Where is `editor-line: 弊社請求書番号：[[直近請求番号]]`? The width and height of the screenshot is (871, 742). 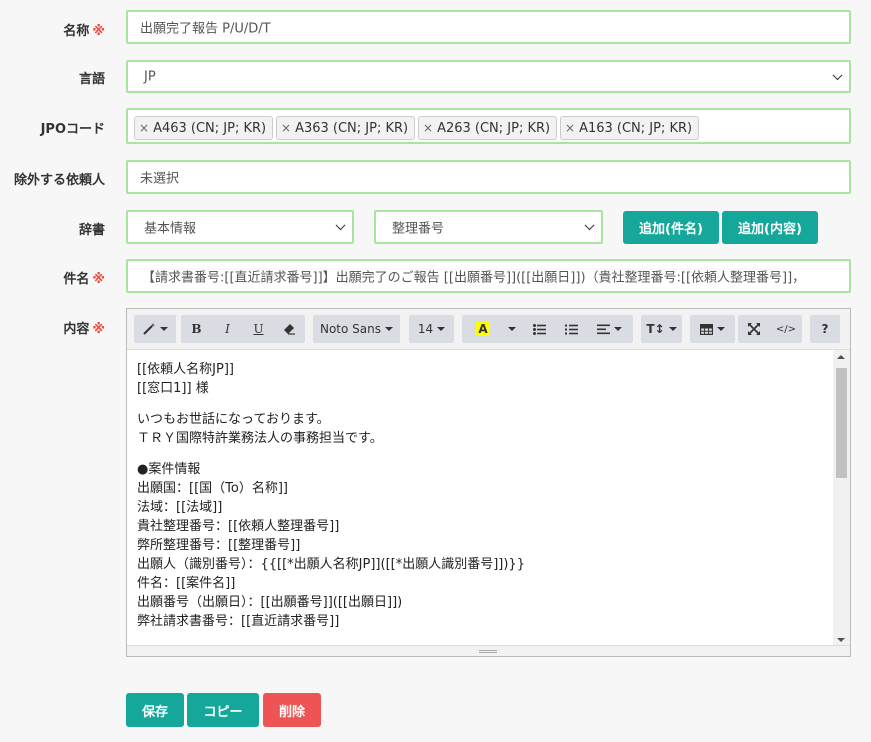 editor-line: 弊社請求書番号：[[直近請求番号]] is located at coordinates (238, 621).